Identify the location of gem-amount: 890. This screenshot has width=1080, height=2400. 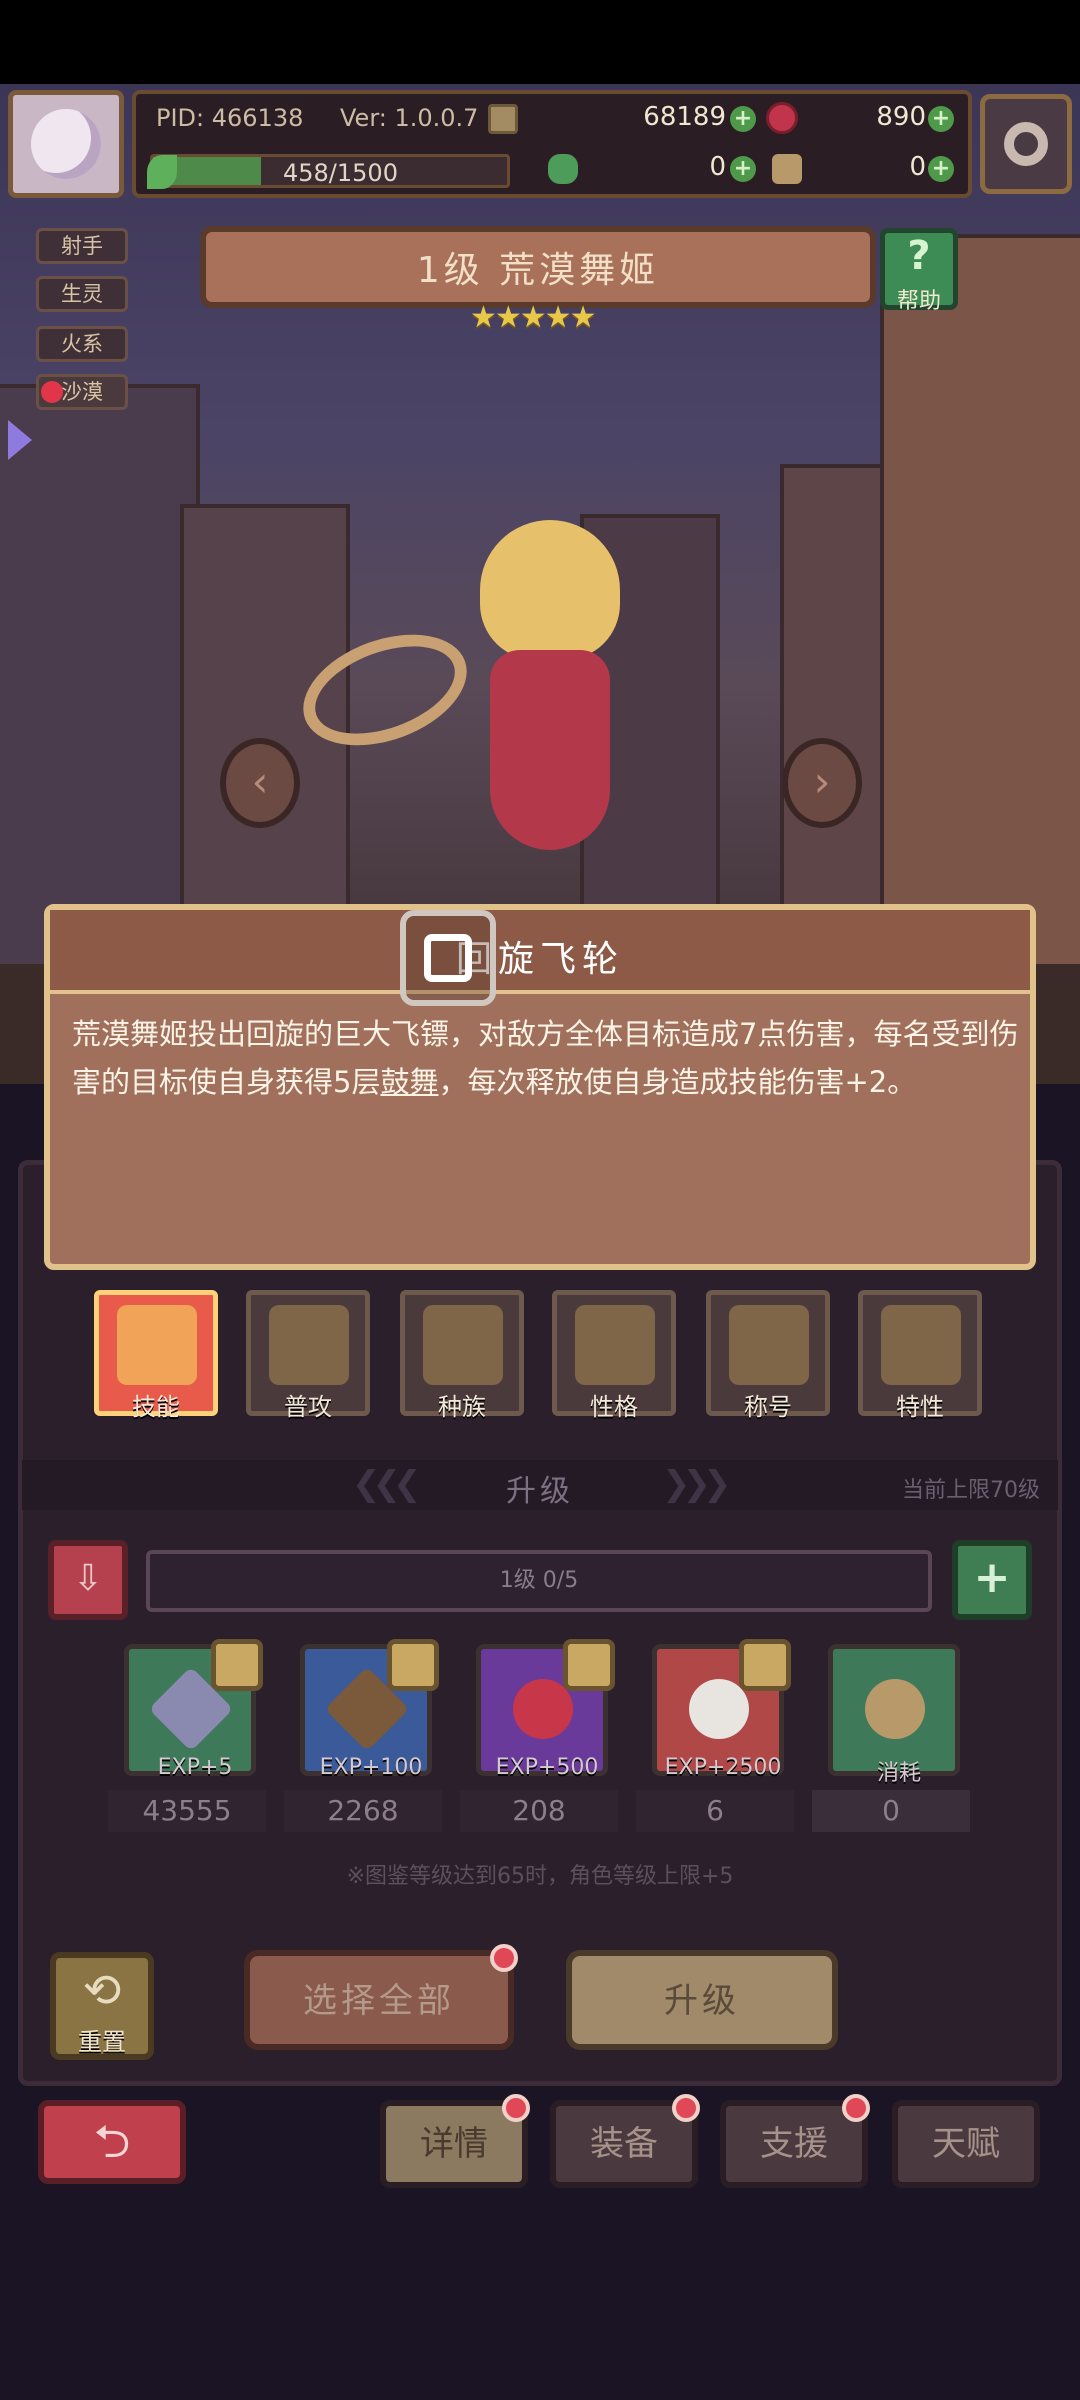
(901, 117).